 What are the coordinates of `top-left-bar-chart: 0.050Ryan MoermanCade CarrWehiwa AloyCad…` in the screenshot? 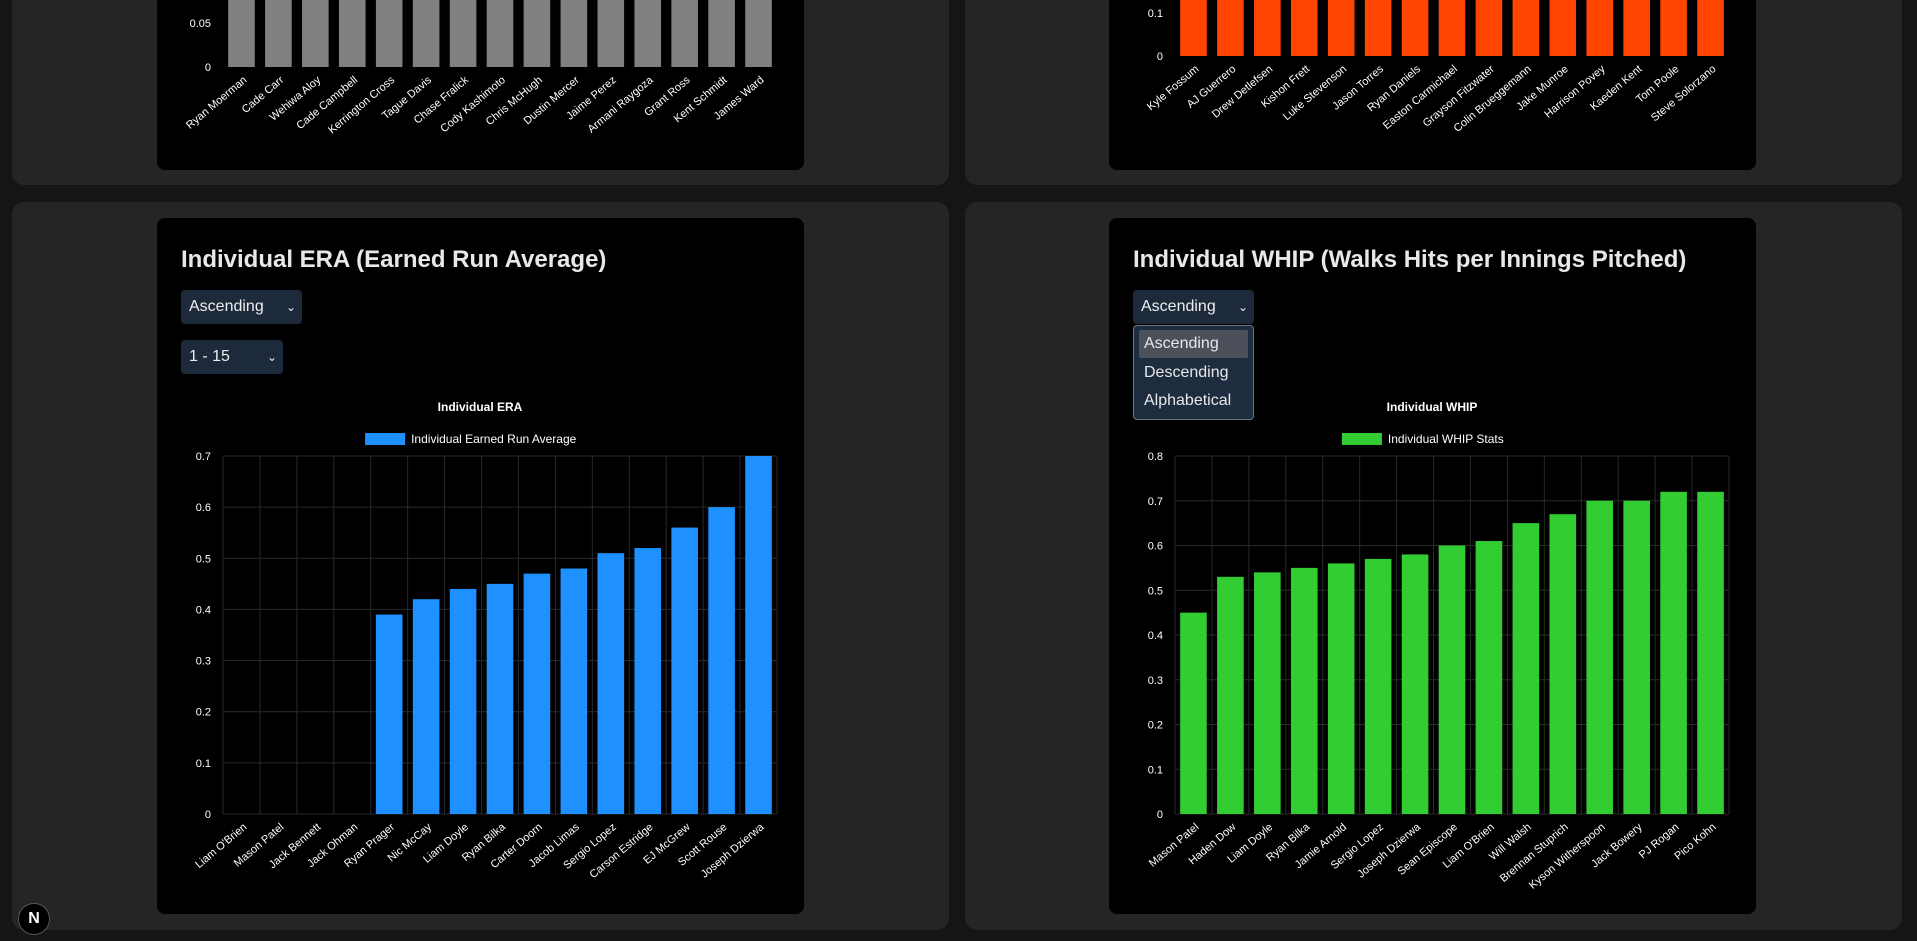 It's located at (478, 68).